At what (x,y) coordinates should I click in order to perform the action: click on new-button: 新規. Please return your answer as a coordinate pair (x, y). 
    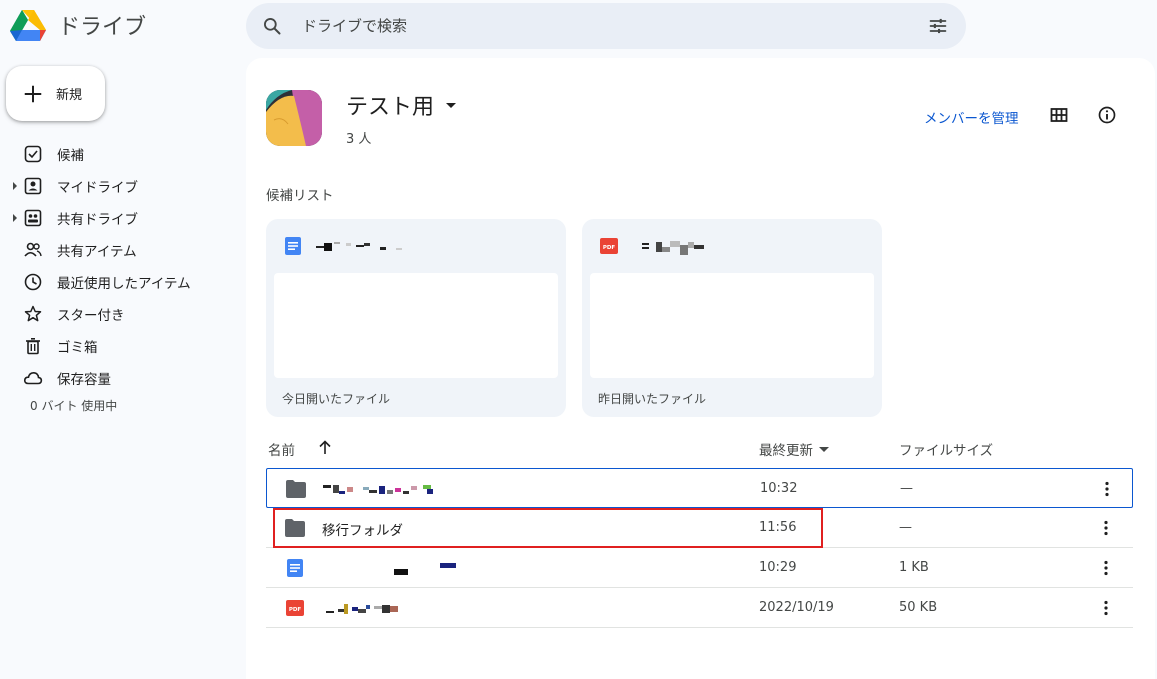
    Looking at the image, I should click on (55, 93).